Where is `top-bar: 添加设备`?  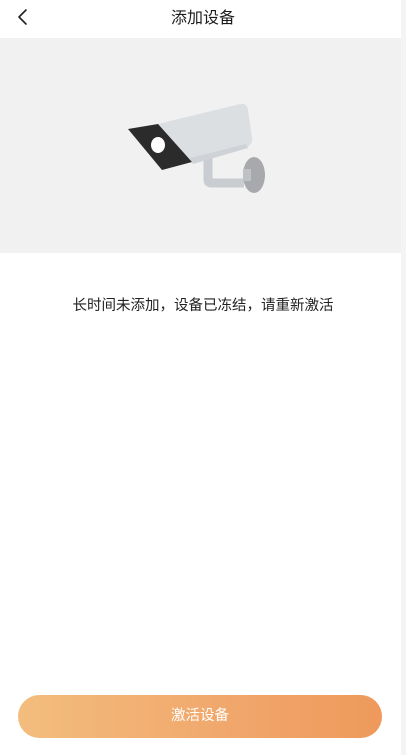 top-bar: 添加设备 is located at coordinates (203, 19).